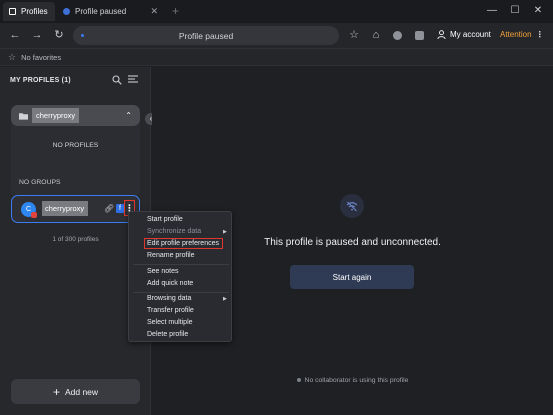 Image resolution: width=553 pixels, height=415 pixels. I want to click on profiles-tab-icon, so click(12, 11).